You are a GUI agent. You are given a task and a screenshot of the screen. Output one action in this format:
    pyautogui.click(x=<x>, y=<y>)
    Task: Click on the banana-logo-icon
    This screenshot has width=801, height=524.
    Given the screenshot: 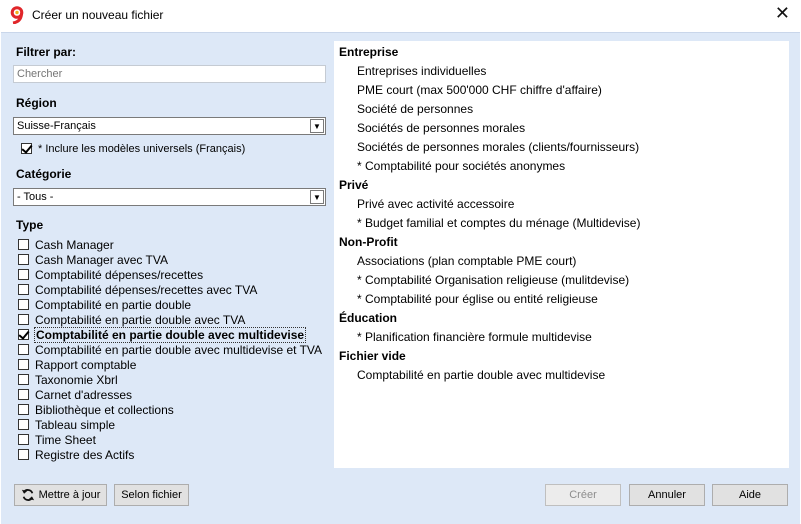 What is the action you would take?
    pyautogui.click(x=17, y=15)
    